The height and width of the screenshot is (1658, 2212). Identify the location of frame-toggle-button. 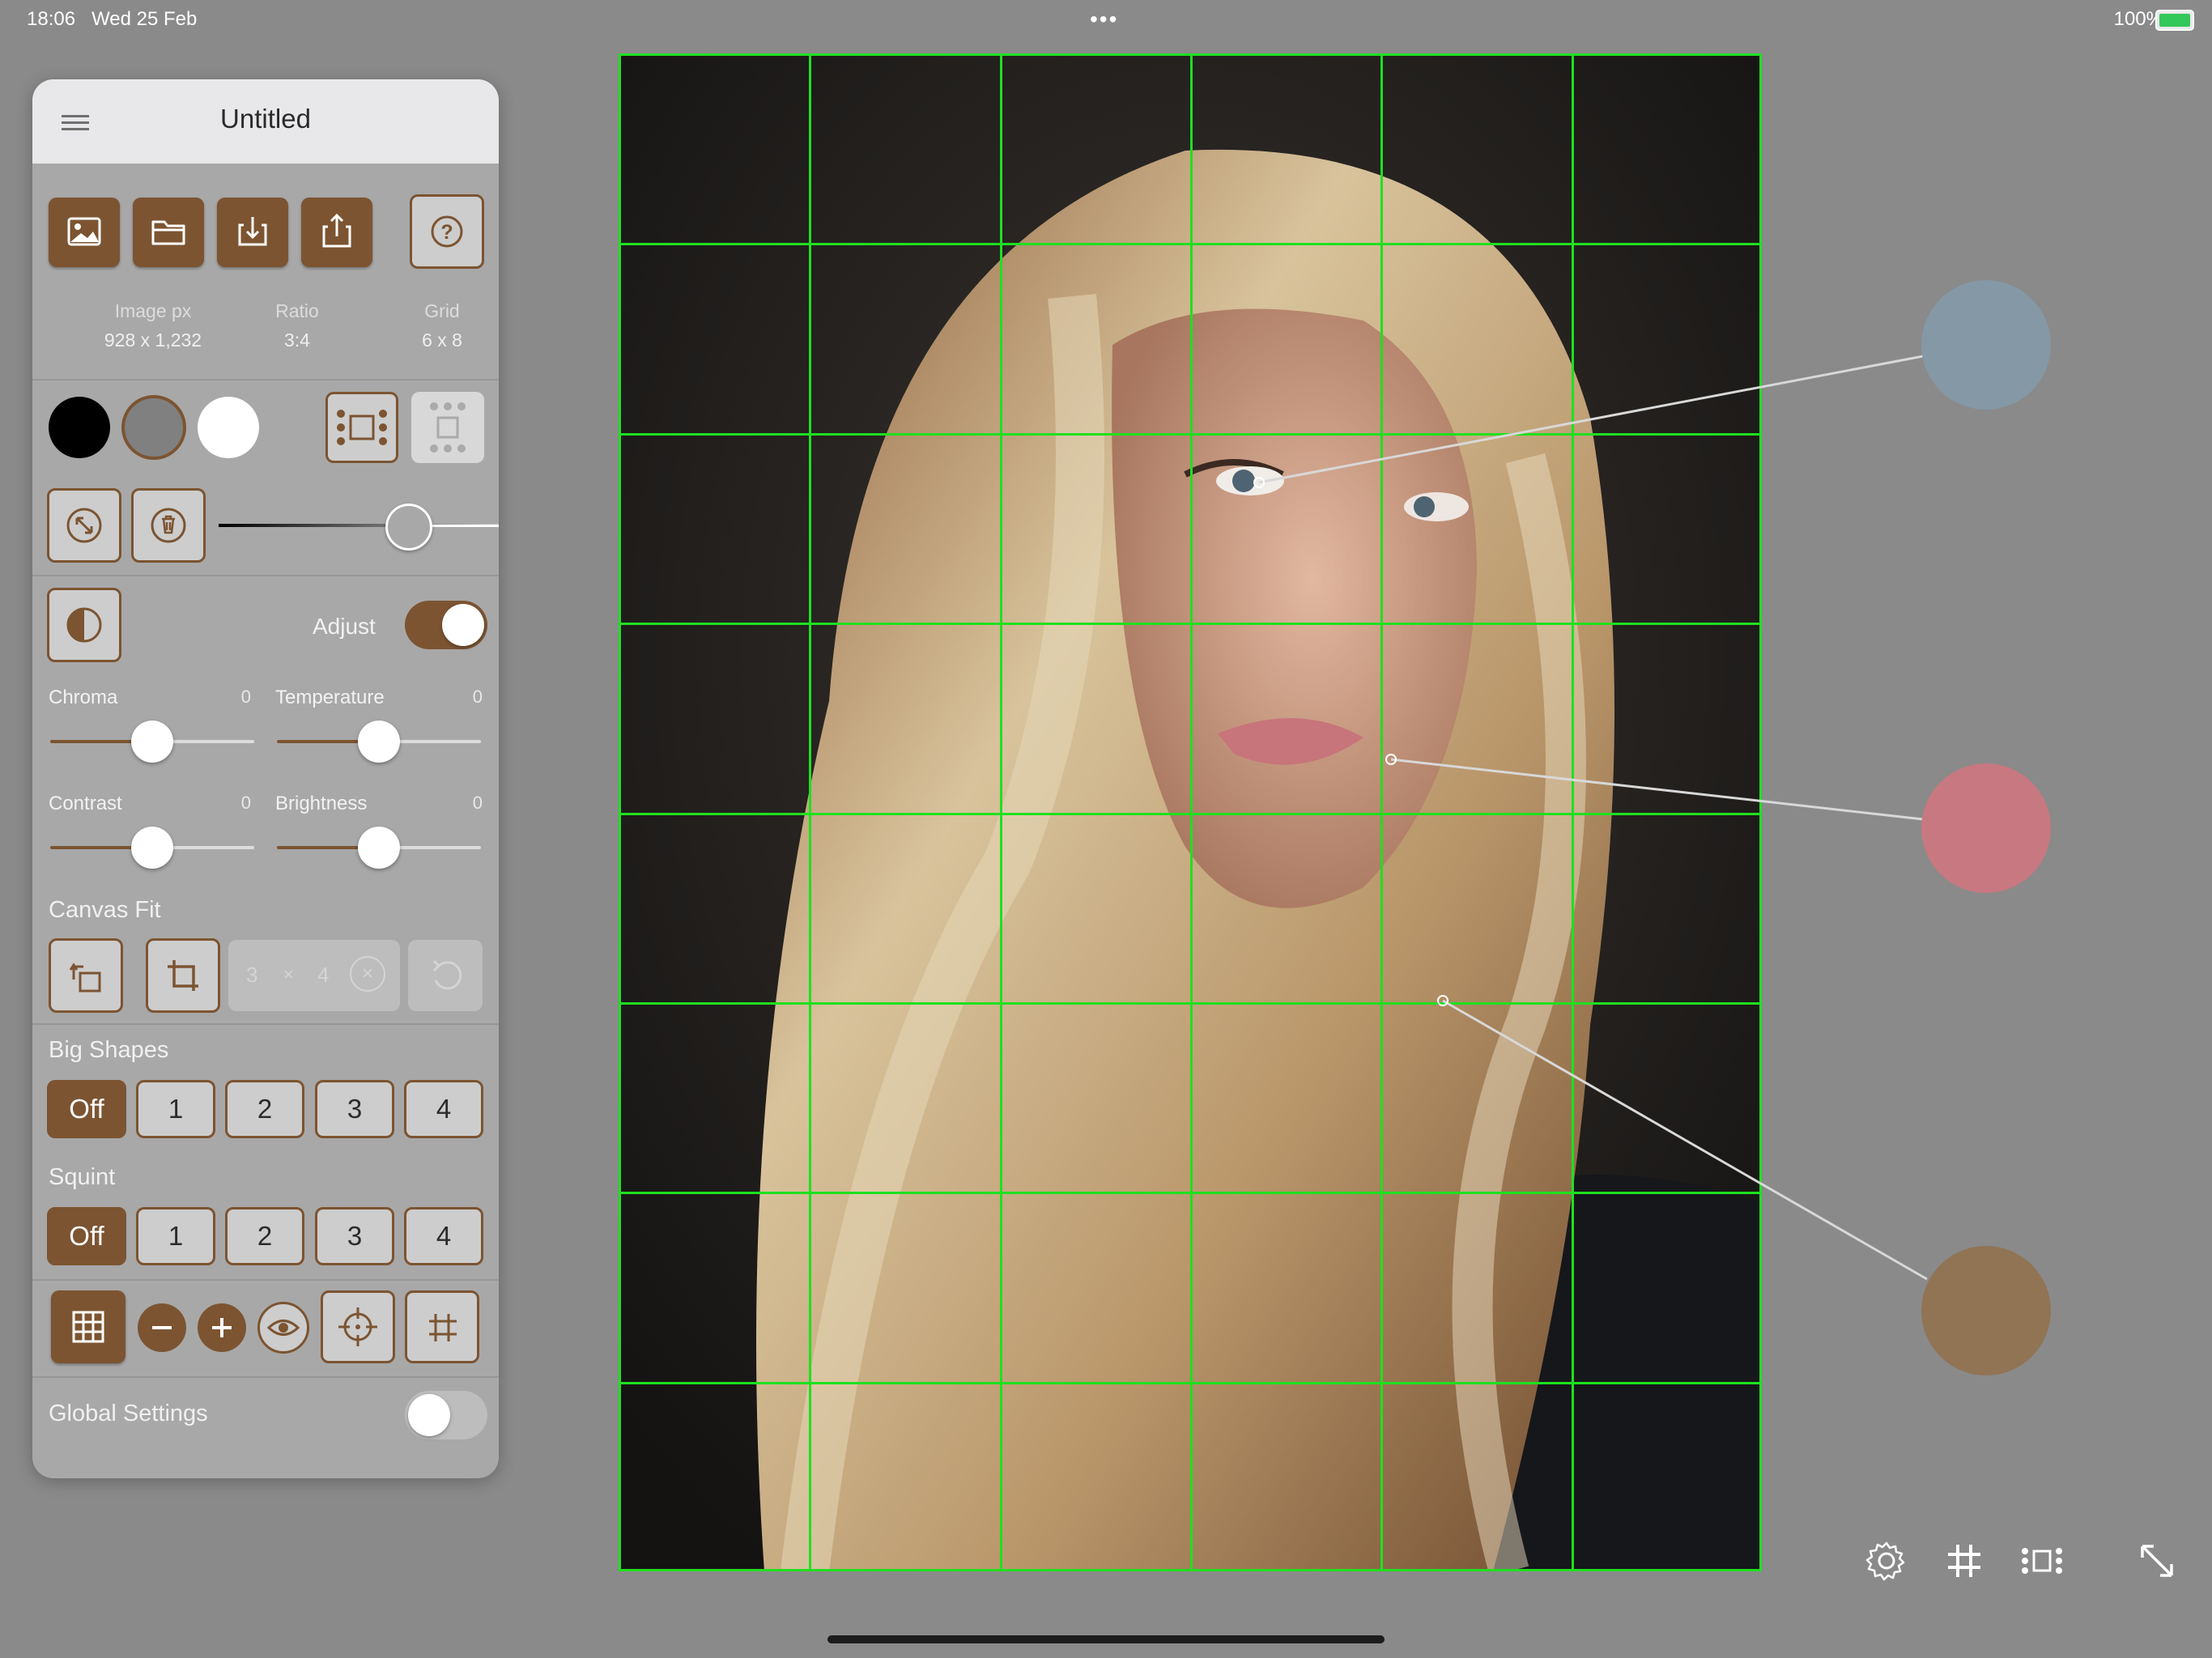
(2042, 1561).